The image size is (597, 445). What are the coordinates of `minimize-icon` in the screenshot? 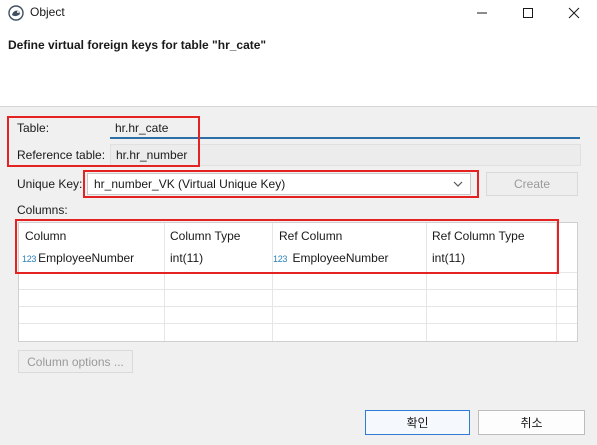 It's located at (482, 13).